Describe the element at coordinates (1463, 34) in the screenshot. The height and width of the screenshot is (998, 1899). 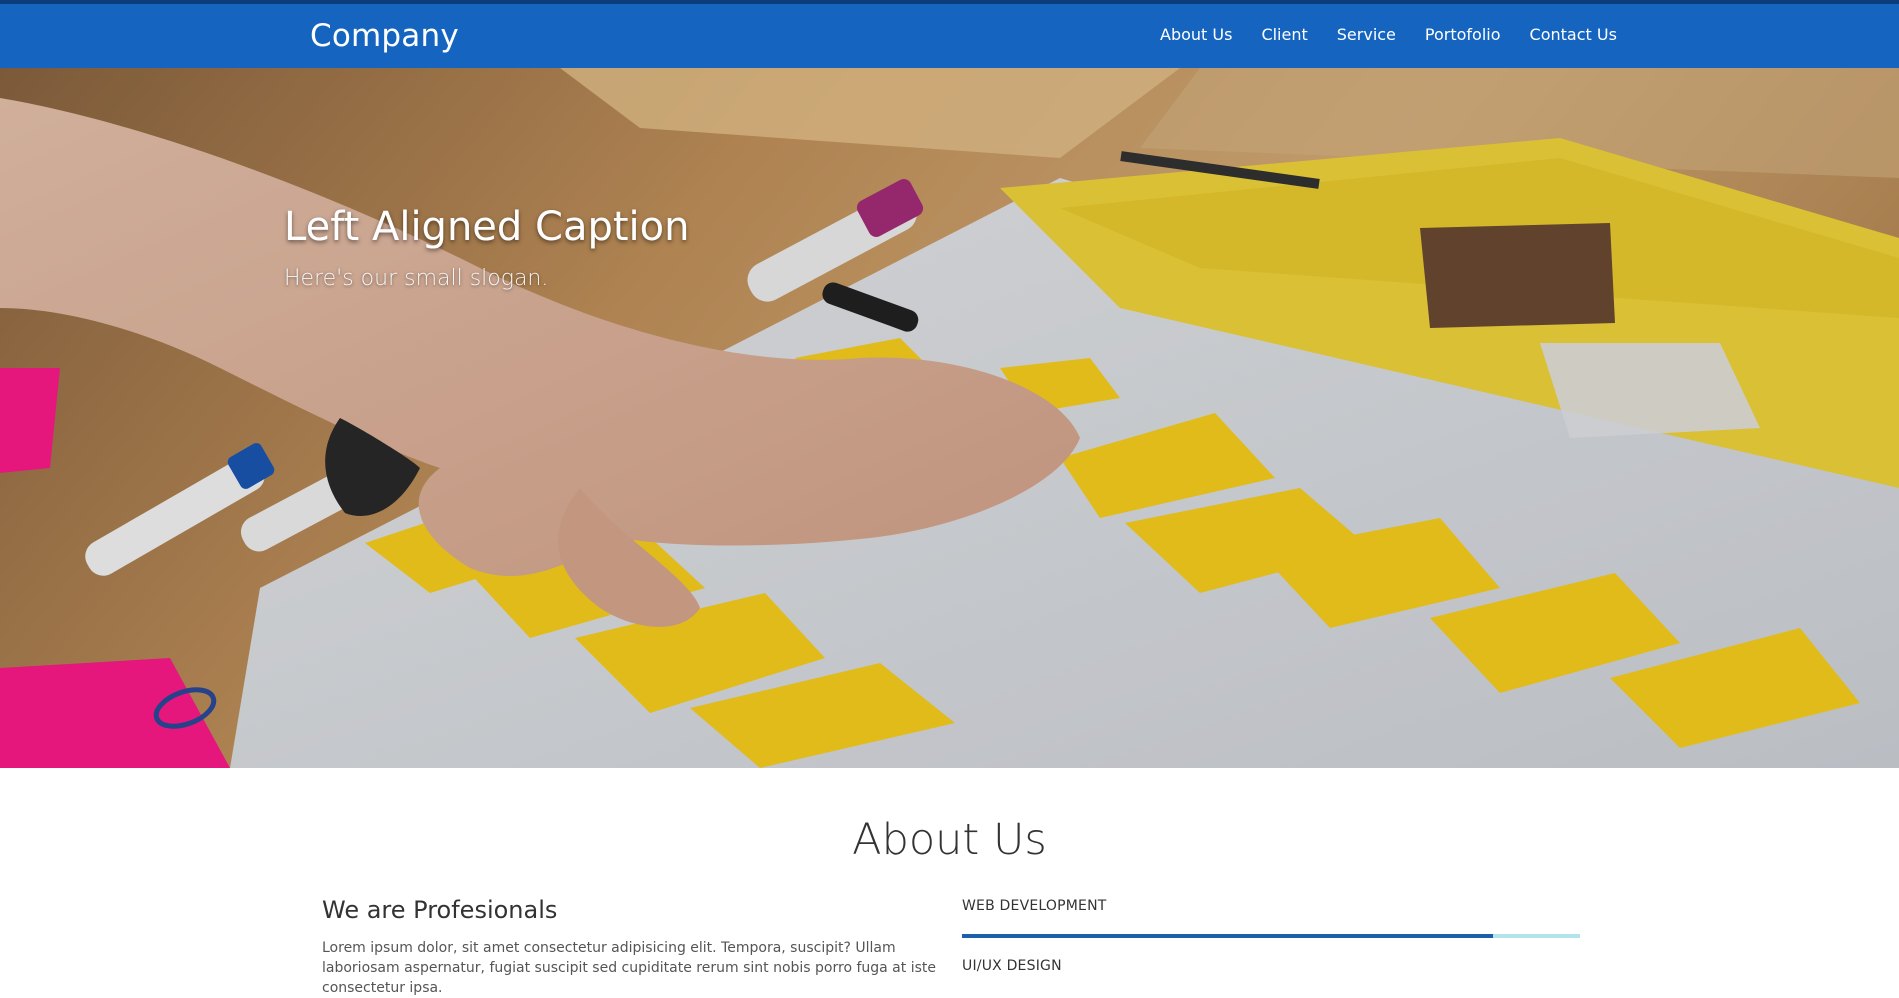
I see `nav-link-portofolio: Portofolio` at that location.